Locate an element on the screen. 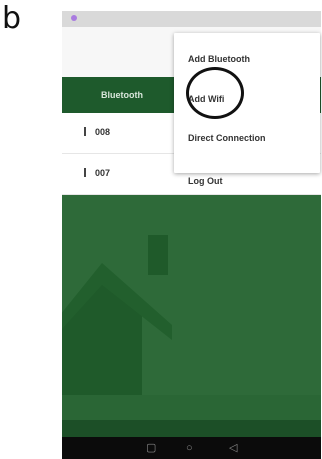 The height and width of the screenshot is (459, 322). notification-dot-icon is located at coordinates (74, 18).